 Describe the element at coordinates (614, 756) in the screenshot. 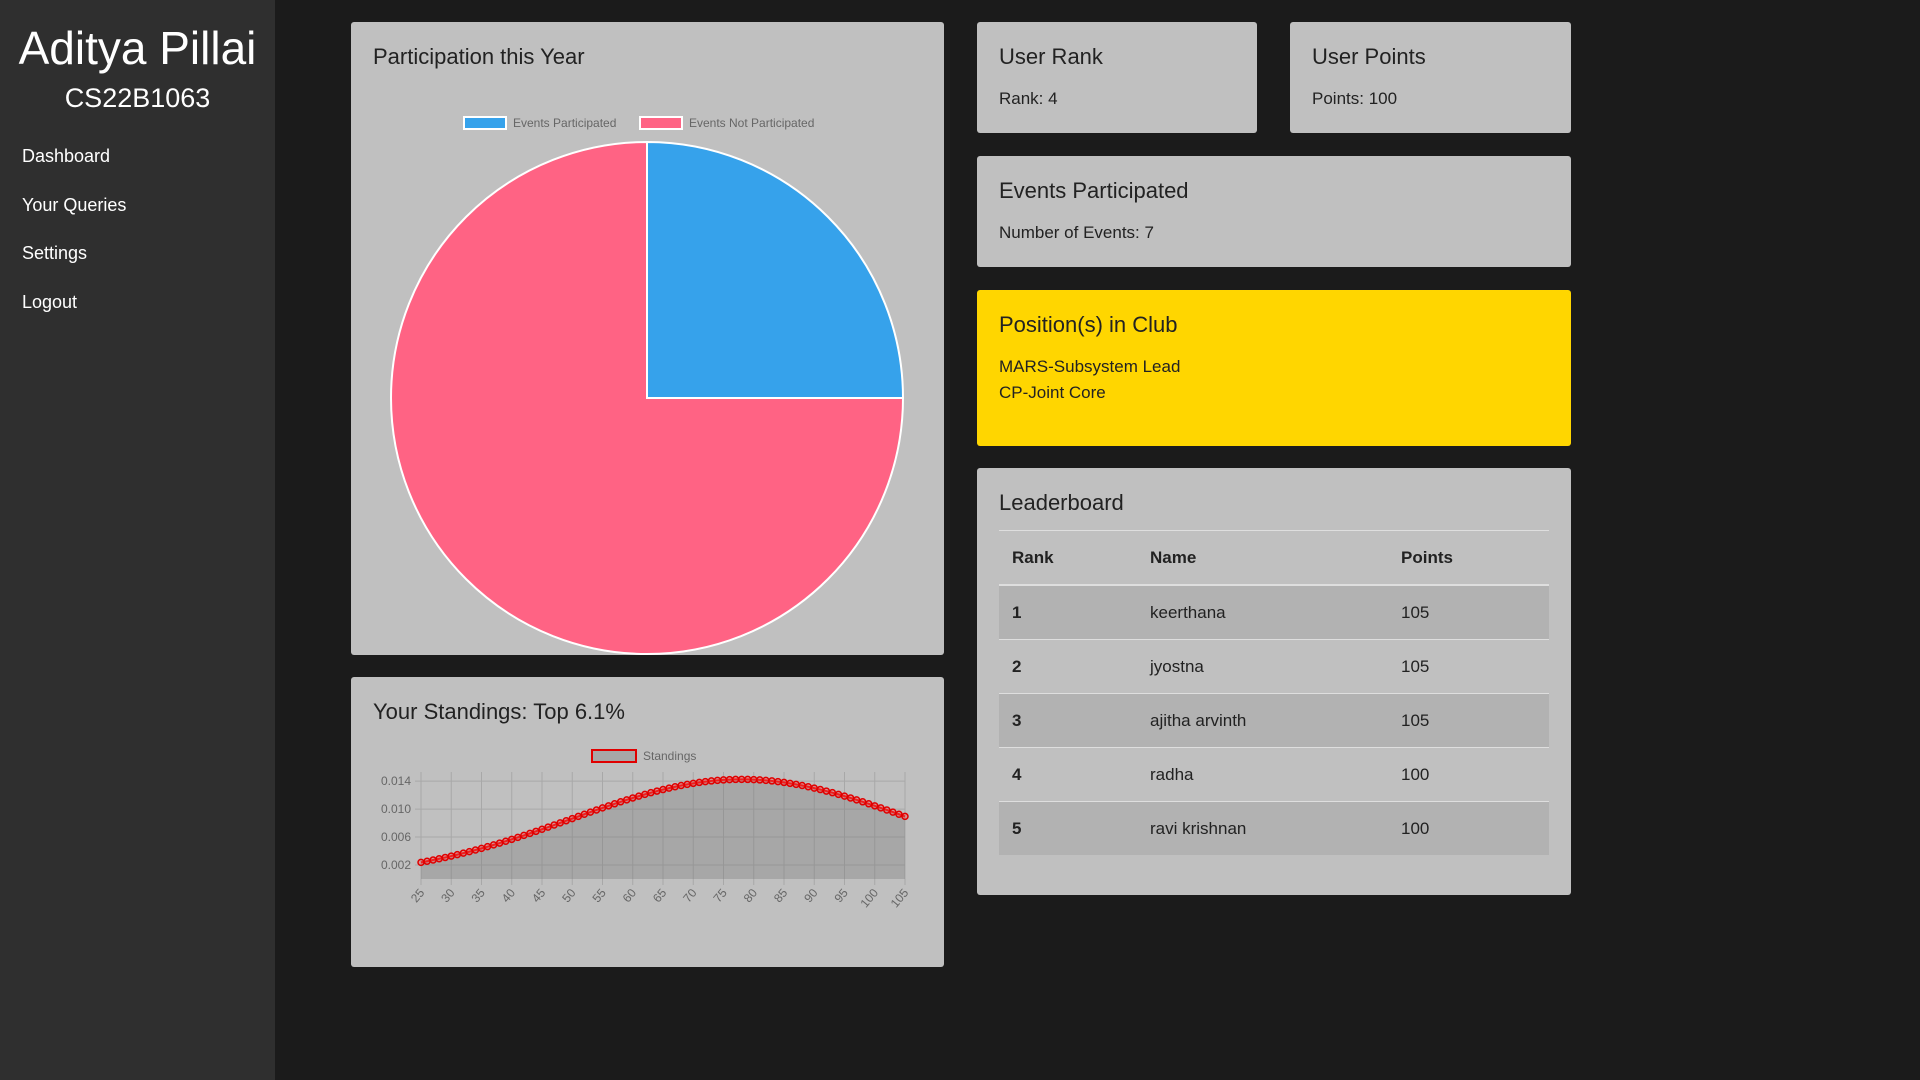

I see `line-legend-swatch` at that location.